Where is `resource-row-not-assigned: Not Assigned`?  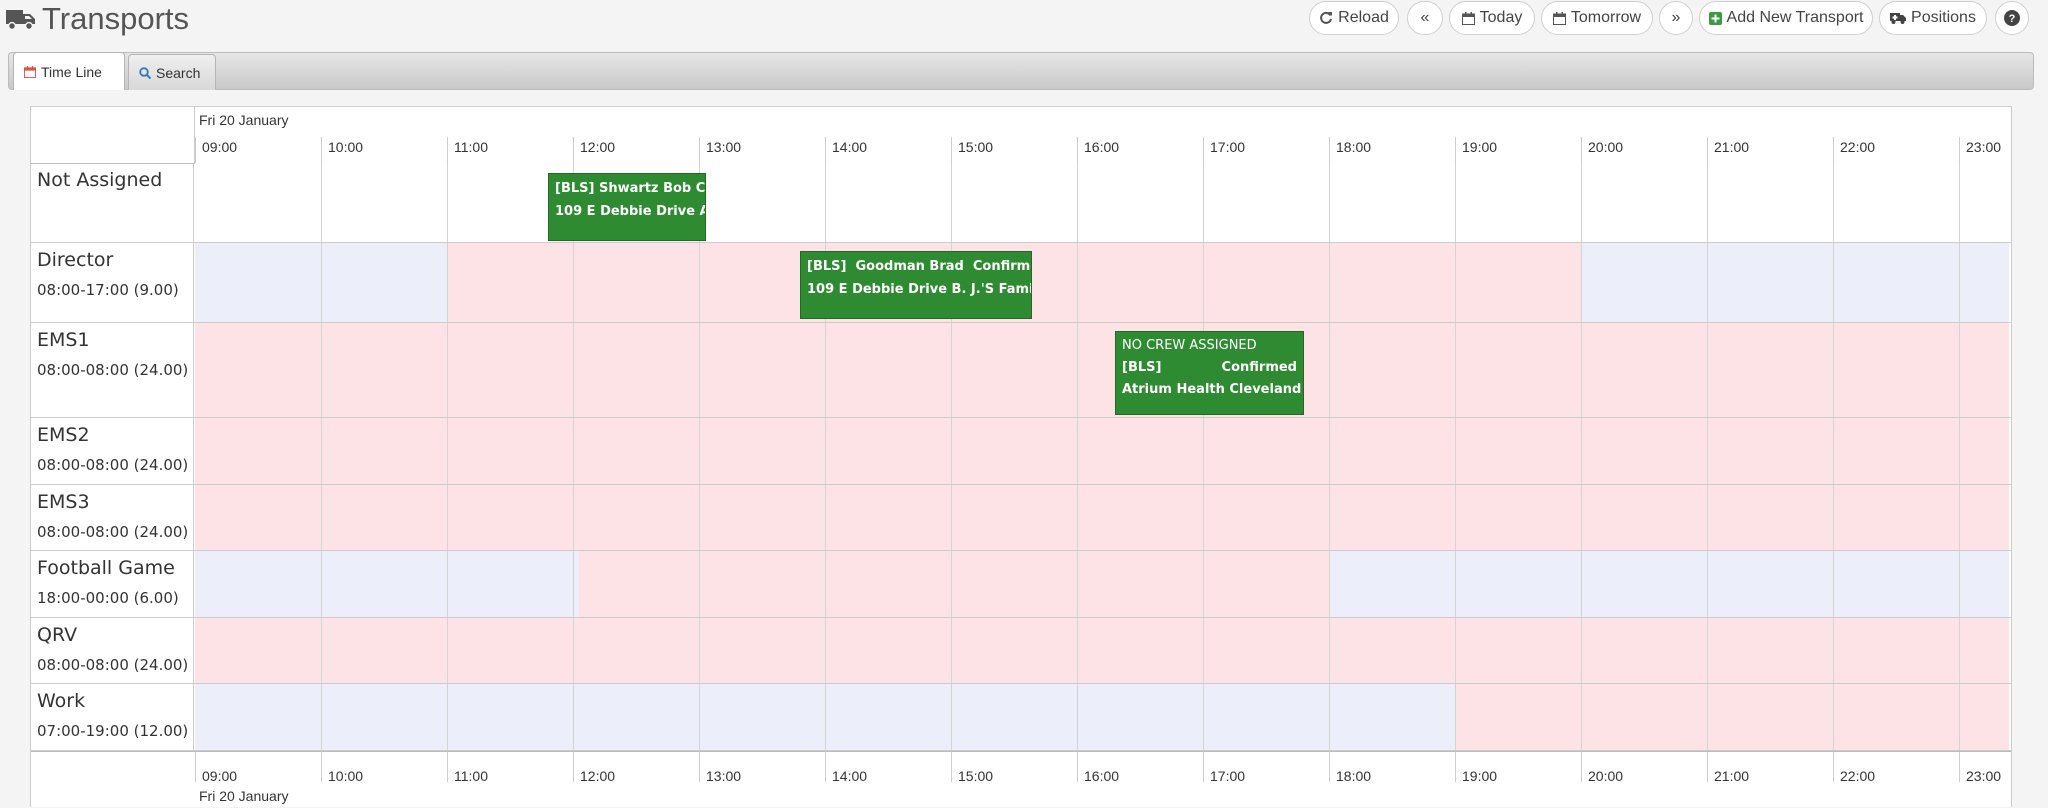 resource-row-not-assigned: Not Assigned is located at coordinates (1021, 203).